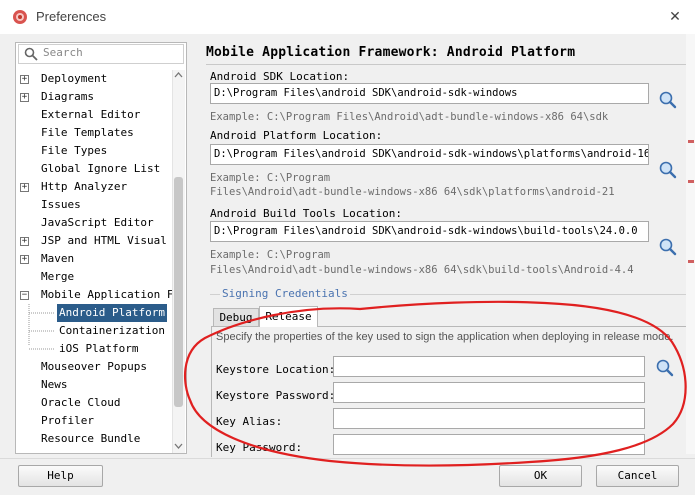 Image resolution: width=695 pixels, height=495 pixels. Describe the element at coordinates (94, 241) in the screenshot. I see `tree-item-jsp-html-visual-editor: + JSP and HTML Visual Ed` at that location.